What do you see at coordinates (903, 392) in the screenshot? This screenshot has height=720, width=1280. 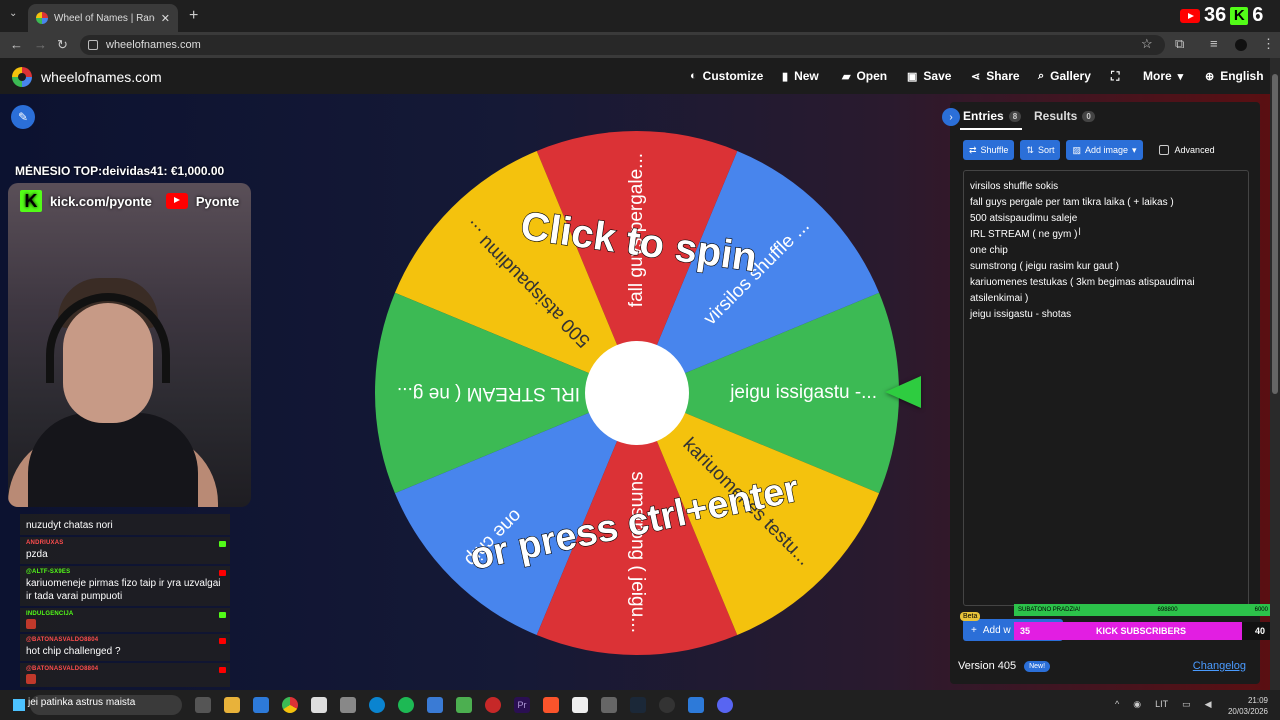 I see `wheel-pointer-icon` at bounding box center [903, 392].